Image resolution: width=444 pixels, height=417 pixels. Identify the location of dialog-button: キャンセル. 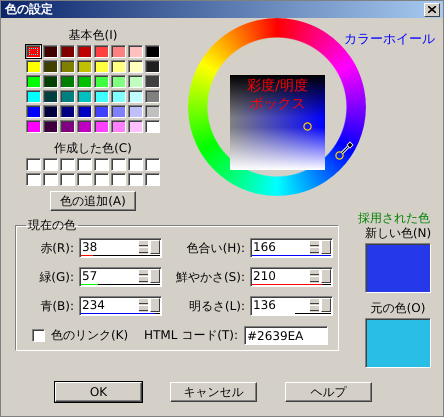
(213, 392).